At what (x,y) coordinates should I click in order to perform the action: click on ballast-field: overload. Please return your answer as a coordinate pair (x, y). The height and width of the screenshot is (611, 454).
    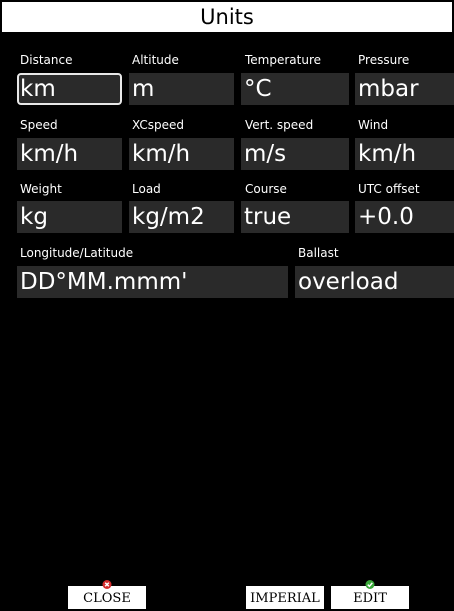
    Looking at the image, I should click on (374, 282).